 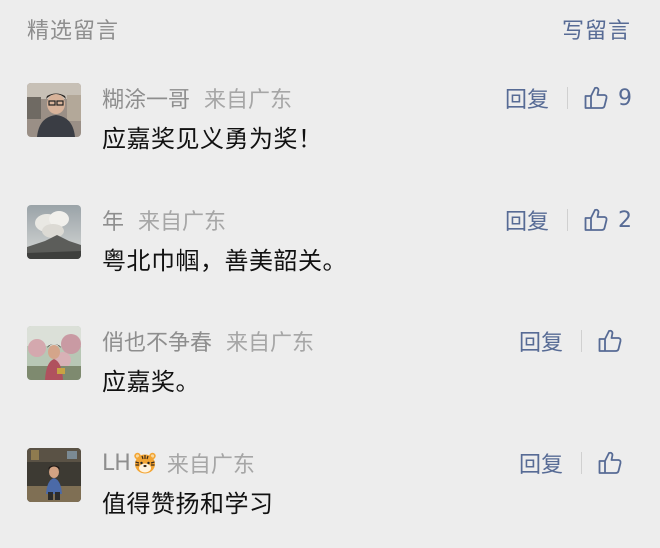 I want to click on comment-header: 年 来自广东, so click(x=164, y=220).